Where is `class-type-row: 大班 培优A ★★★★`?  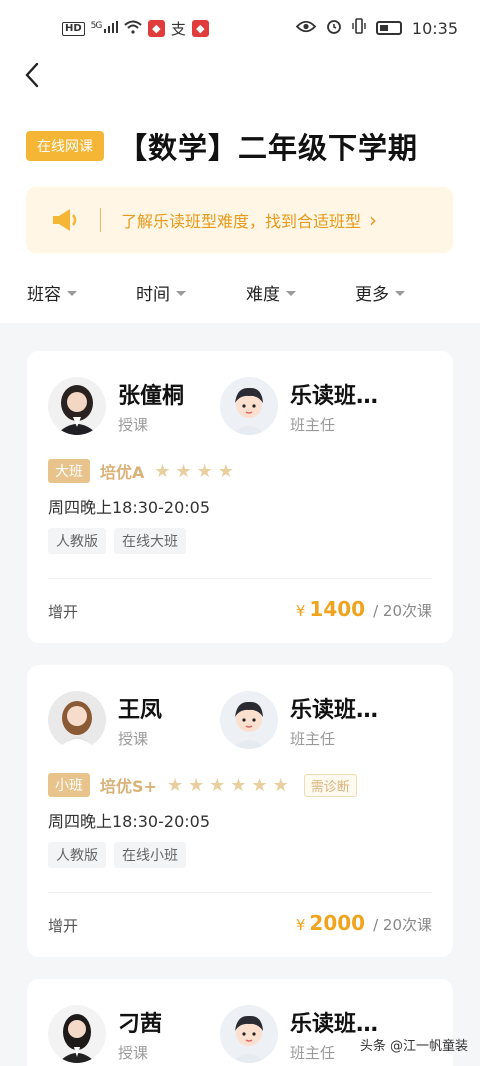 class-type-row: 大班 培优A ★★★★ is located at coordinates (143, 471).